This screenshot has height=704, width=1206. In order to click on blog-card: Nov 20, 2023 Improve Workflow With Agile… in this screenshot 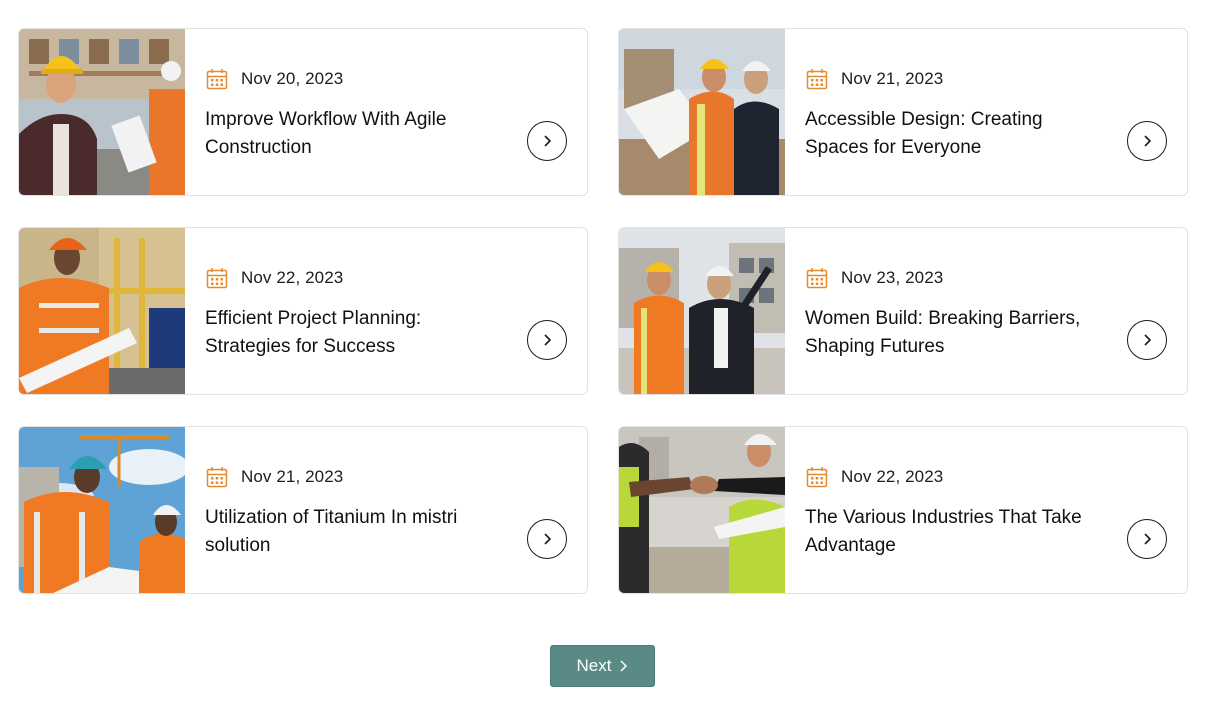, I will do `click(303, 112)`.